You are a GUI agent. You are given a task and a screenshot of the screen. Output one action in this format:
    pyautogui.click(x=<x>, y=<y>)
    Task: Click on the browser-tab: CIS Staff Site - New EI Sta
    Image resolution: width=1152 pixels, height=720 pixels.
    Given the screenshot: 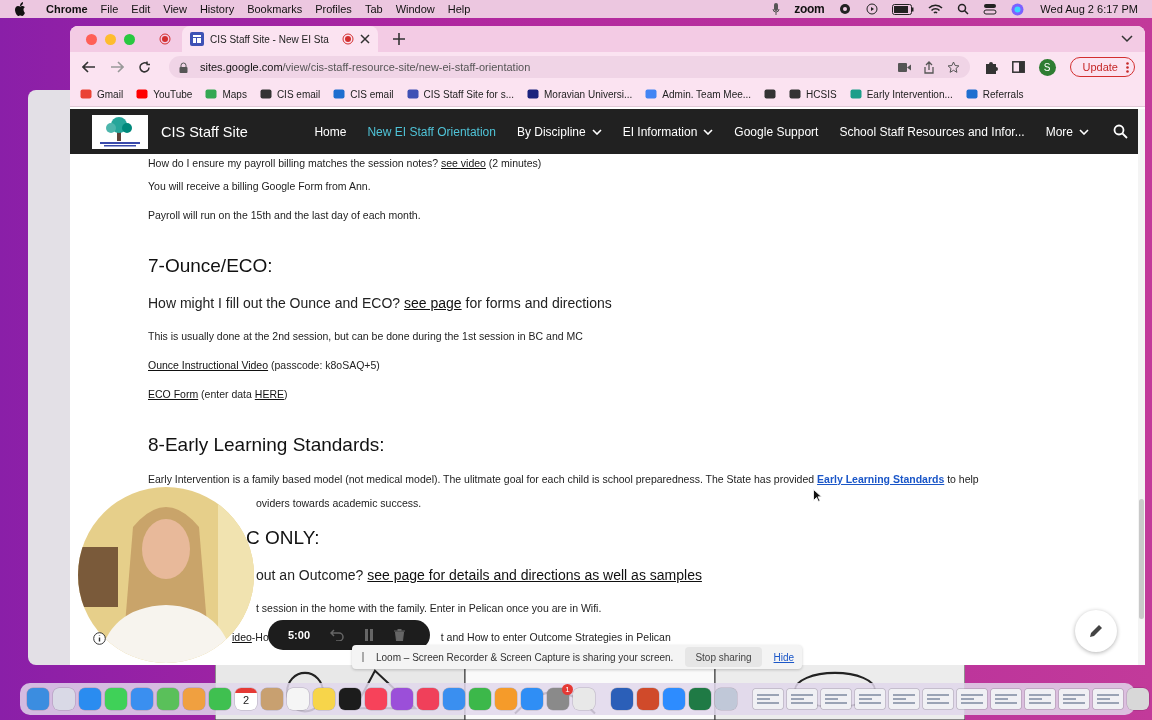 What is the action you would take?
    pyautogui.click(x=280, y=39)
    